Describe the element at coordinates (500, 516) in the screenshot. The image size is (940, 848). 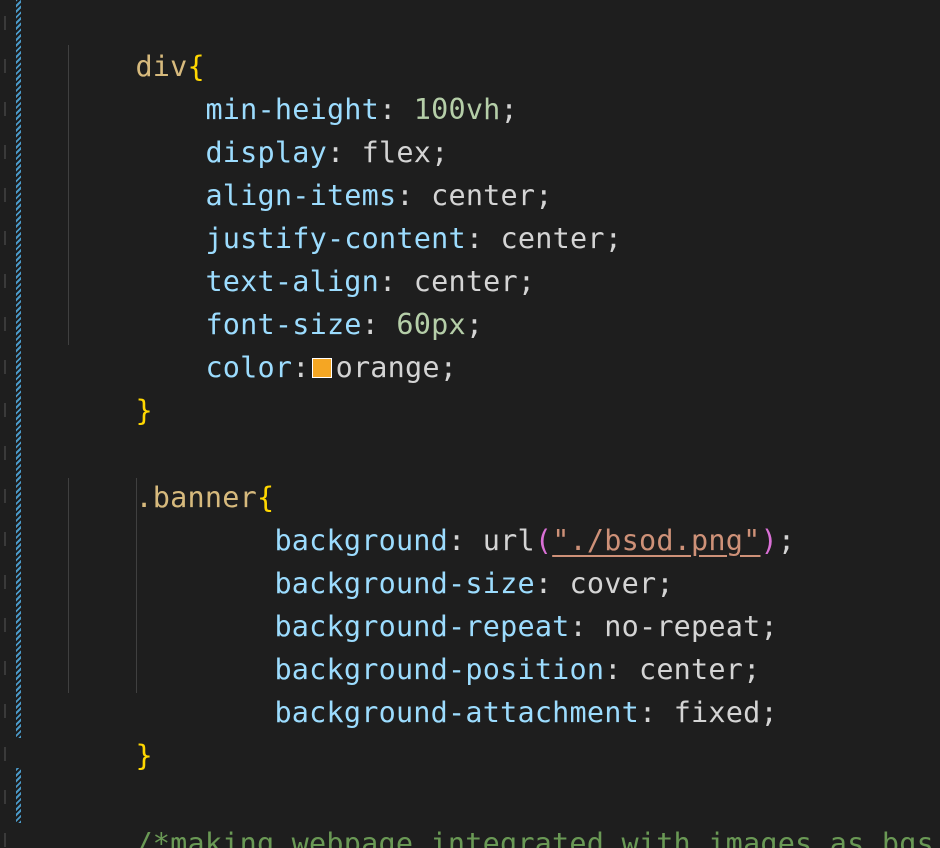
I see `code-line: background: url("./bsod.png");` at that location.